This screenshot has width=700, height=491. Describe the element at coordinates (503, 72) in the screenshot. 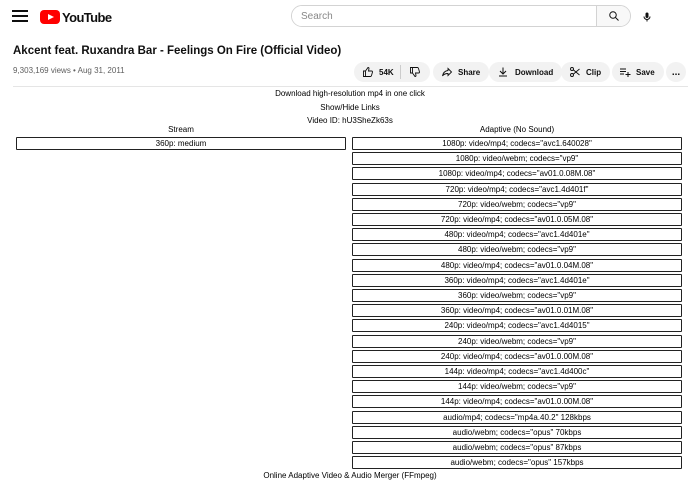

I see `download-icon` at that location.